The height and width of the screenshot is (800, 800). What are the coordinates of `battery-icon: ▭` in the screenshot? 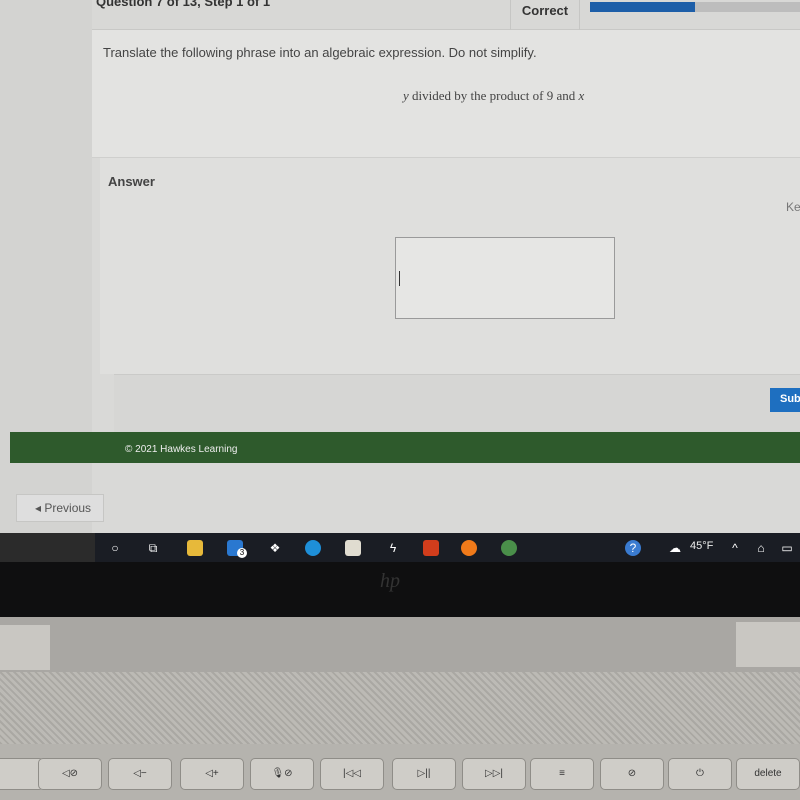 It's located at (787, 548).